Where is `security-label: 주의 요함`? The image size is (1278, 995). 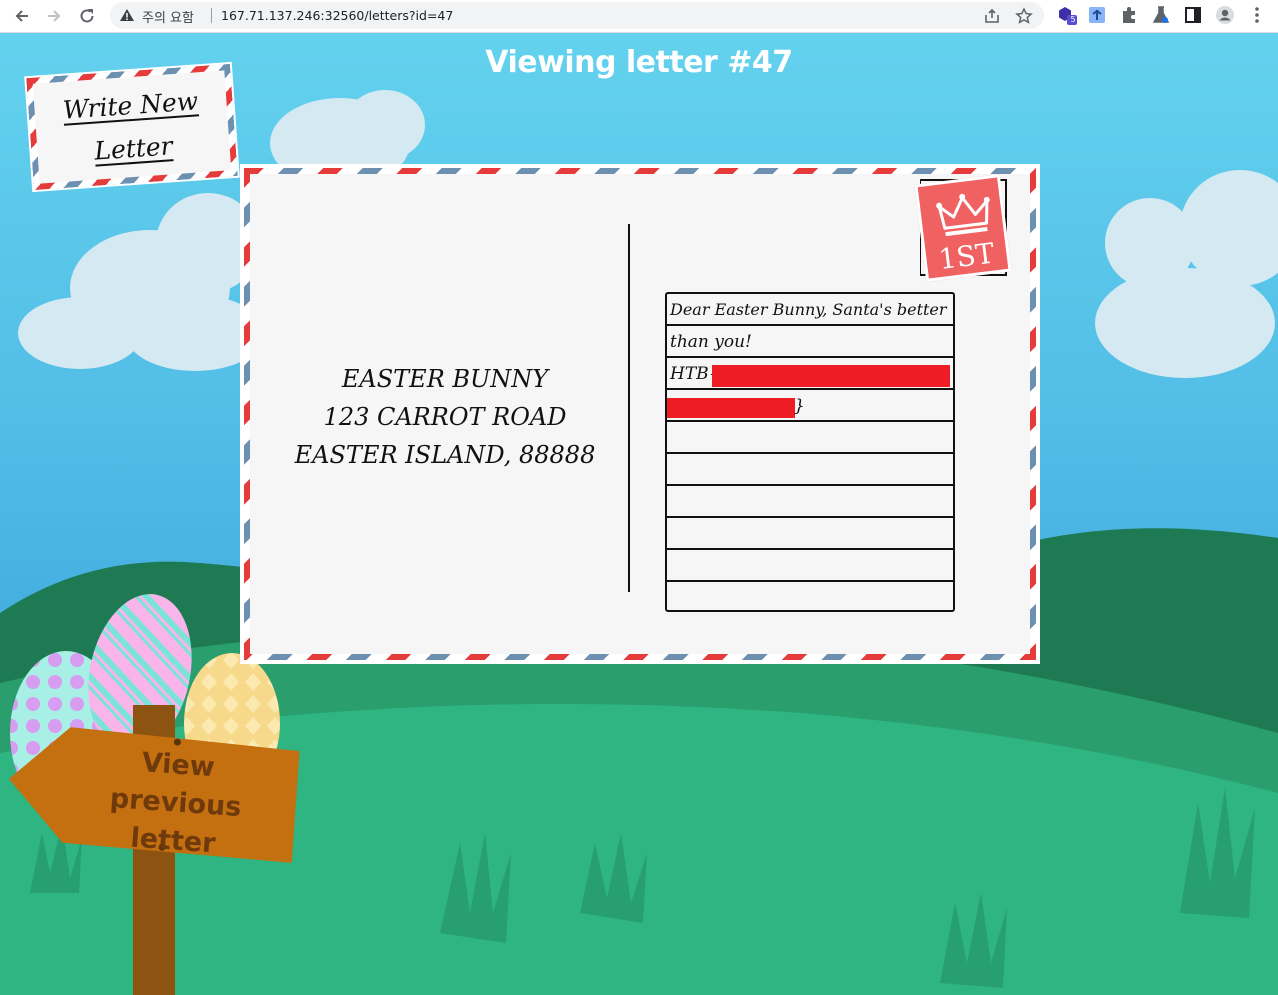 security-label: 주의 요함 is located at coordinates (168, 16).